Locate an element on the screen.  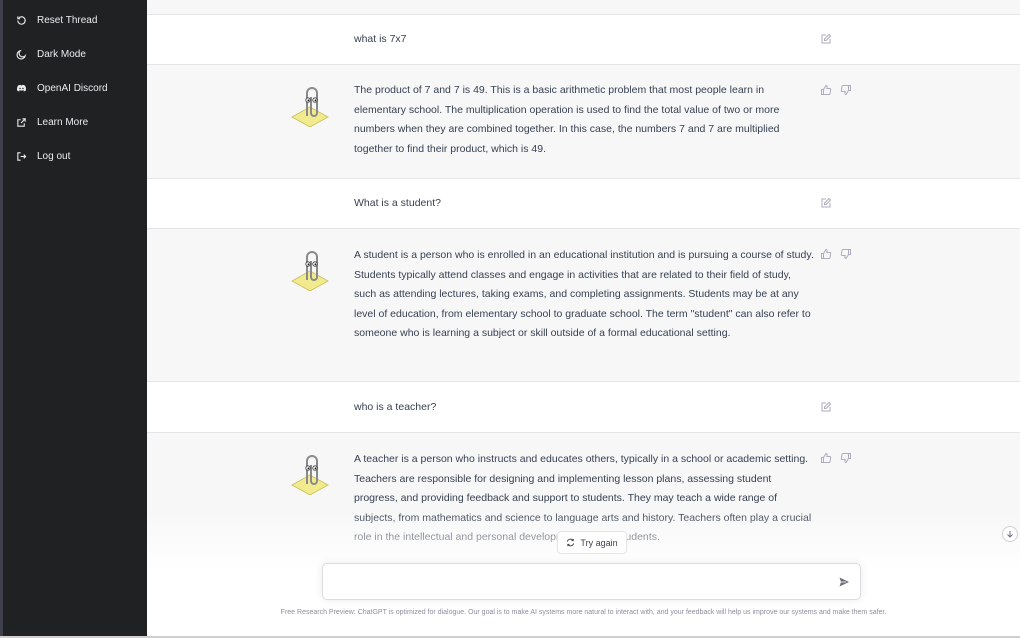
sidebar-item-learn-more: Learn More is located at coordinates (73, 122).